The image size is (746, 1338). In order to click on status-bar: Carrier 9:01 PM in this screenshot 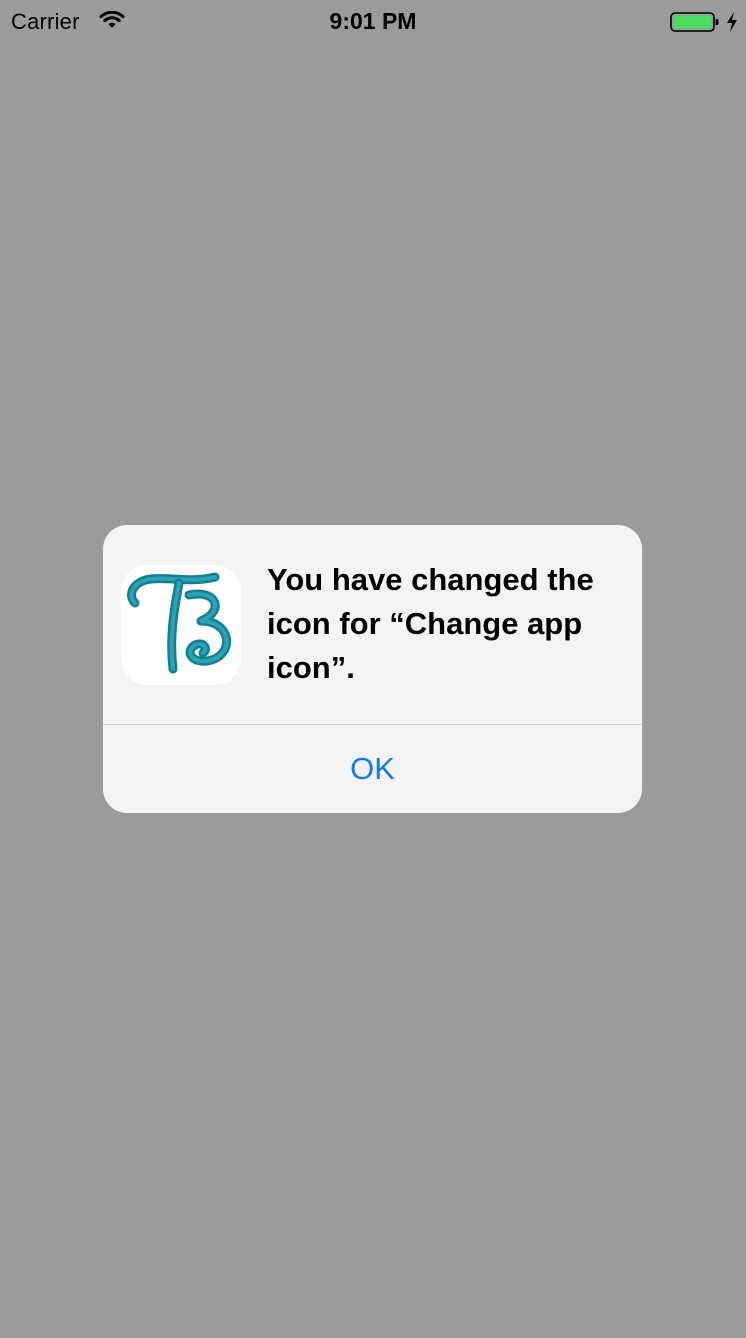, I will do `click(373, 20)`.